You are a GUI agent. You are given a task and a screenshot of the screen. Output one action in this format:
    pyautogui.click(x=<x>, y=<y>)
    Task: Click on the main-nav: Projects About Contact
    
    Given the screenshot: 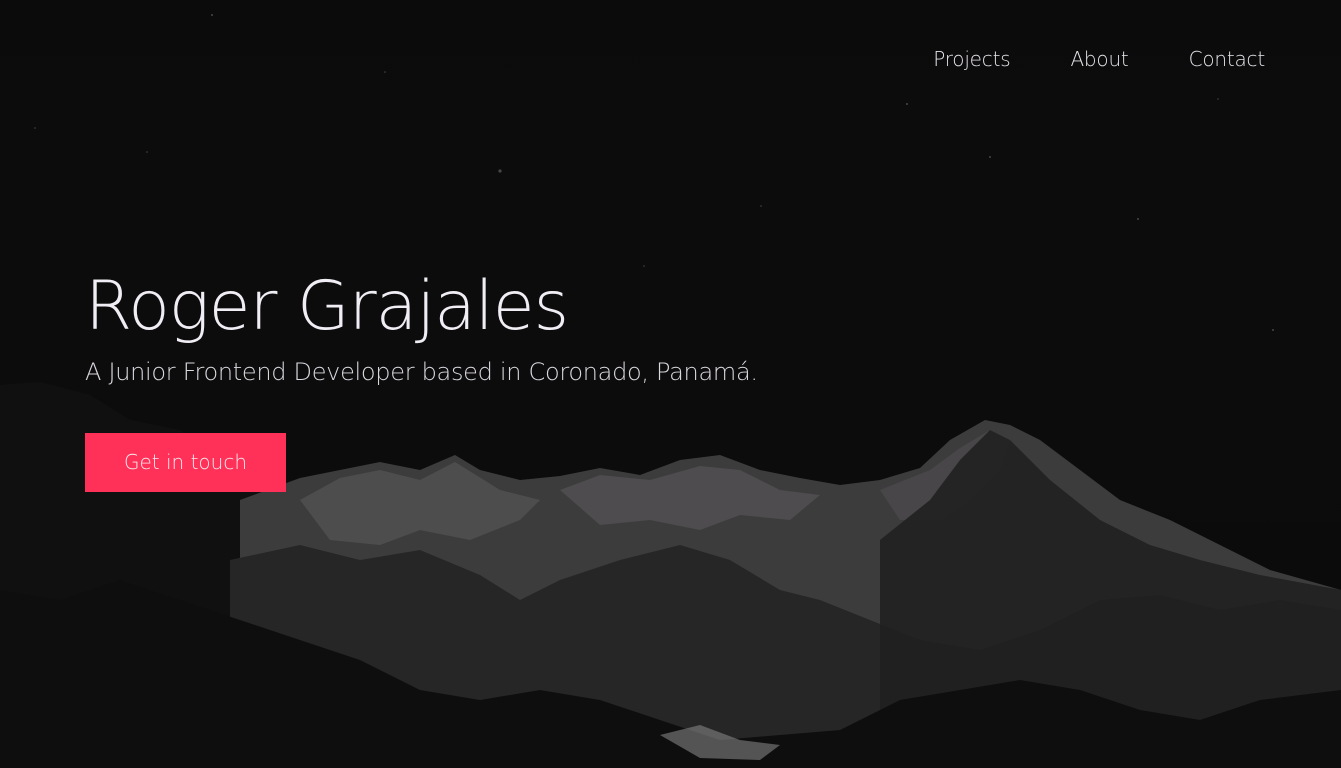 What is the action you would take?
    pyautogui.click(x=1099, y=59)
    